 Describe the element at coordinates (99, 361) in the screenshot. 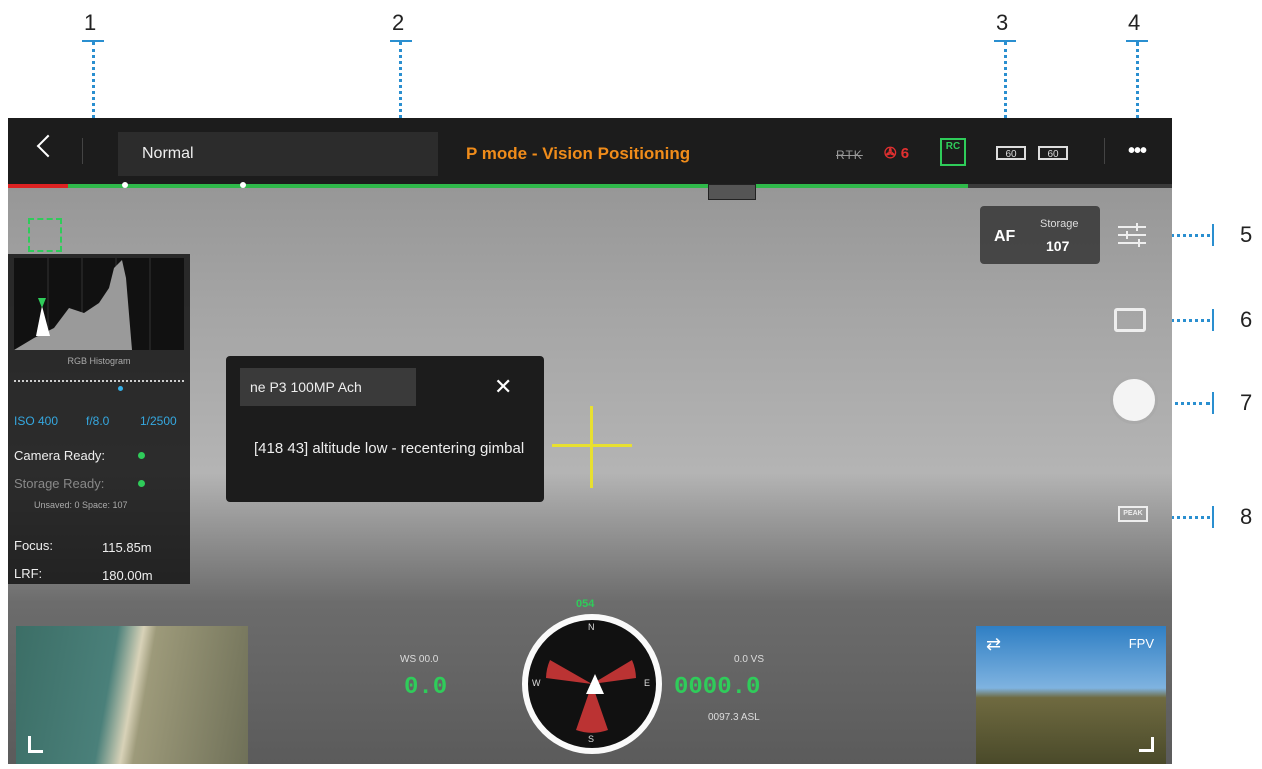

I see `histogram-label: RGB Histogram` at that location.